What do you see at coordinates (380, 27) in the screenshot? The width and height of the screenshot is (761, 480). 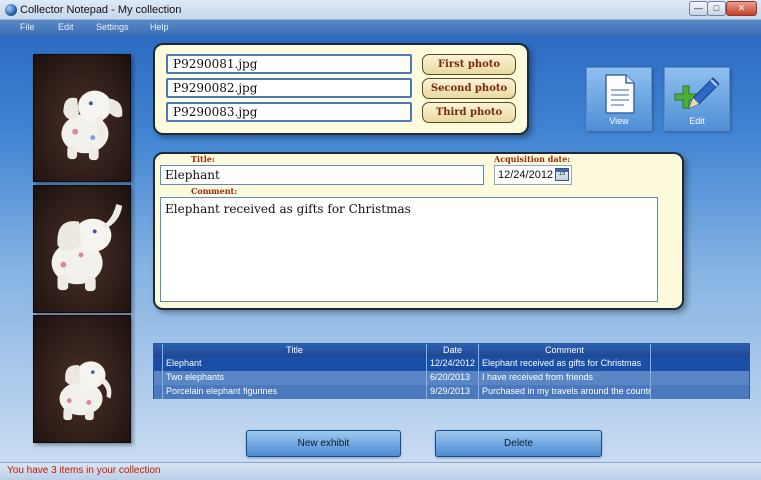 I see `menu-bar: File Edit Settings Help` at bounding box center [380, 27].